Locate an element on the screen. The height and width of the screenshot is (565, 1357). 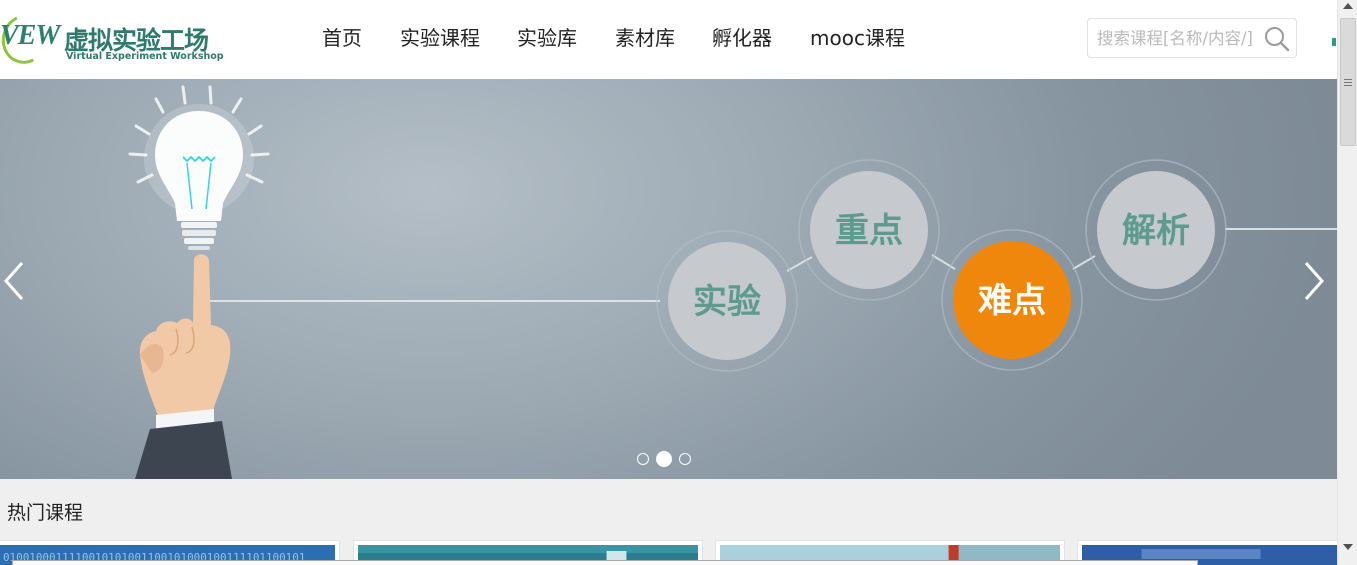
carousel-prev-button is located at coordinates (16, 281).